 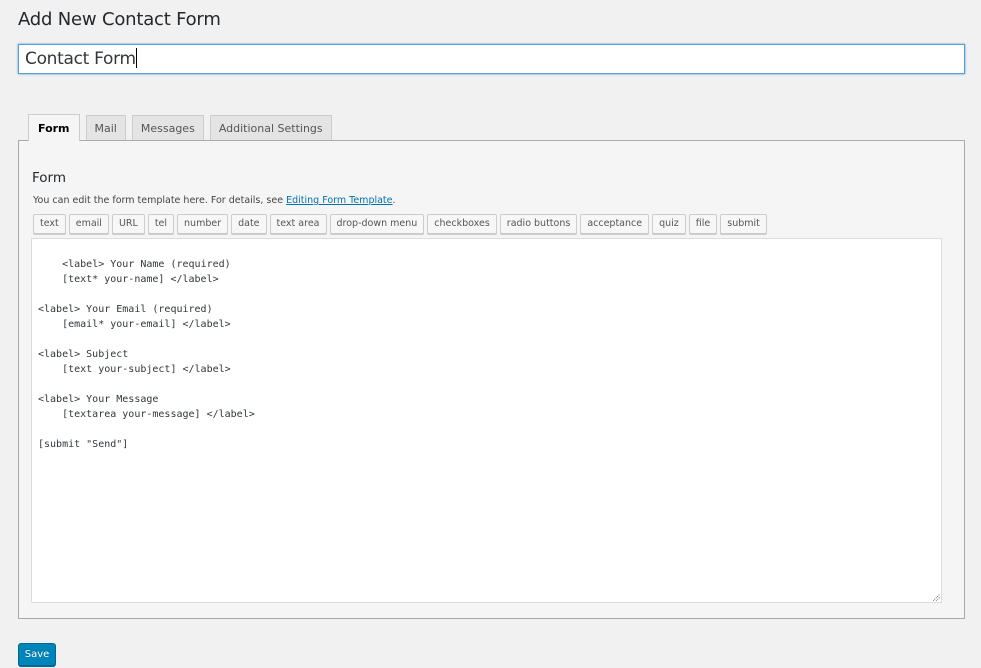 I want to click on save-button: Save, so click(x=37, y=654).